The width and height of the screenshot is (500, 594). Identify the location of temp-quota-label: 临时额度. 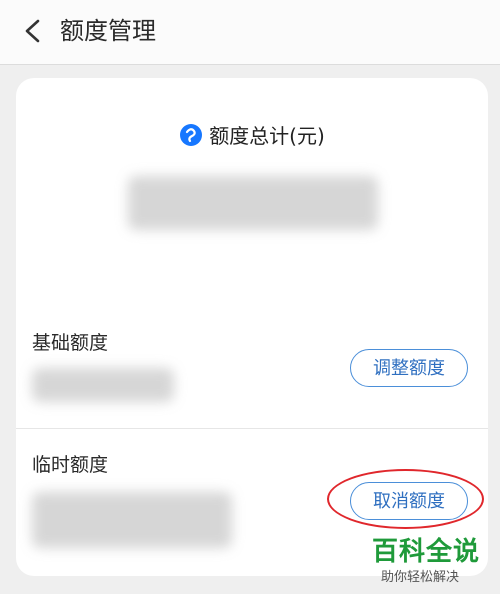
(70, 465).